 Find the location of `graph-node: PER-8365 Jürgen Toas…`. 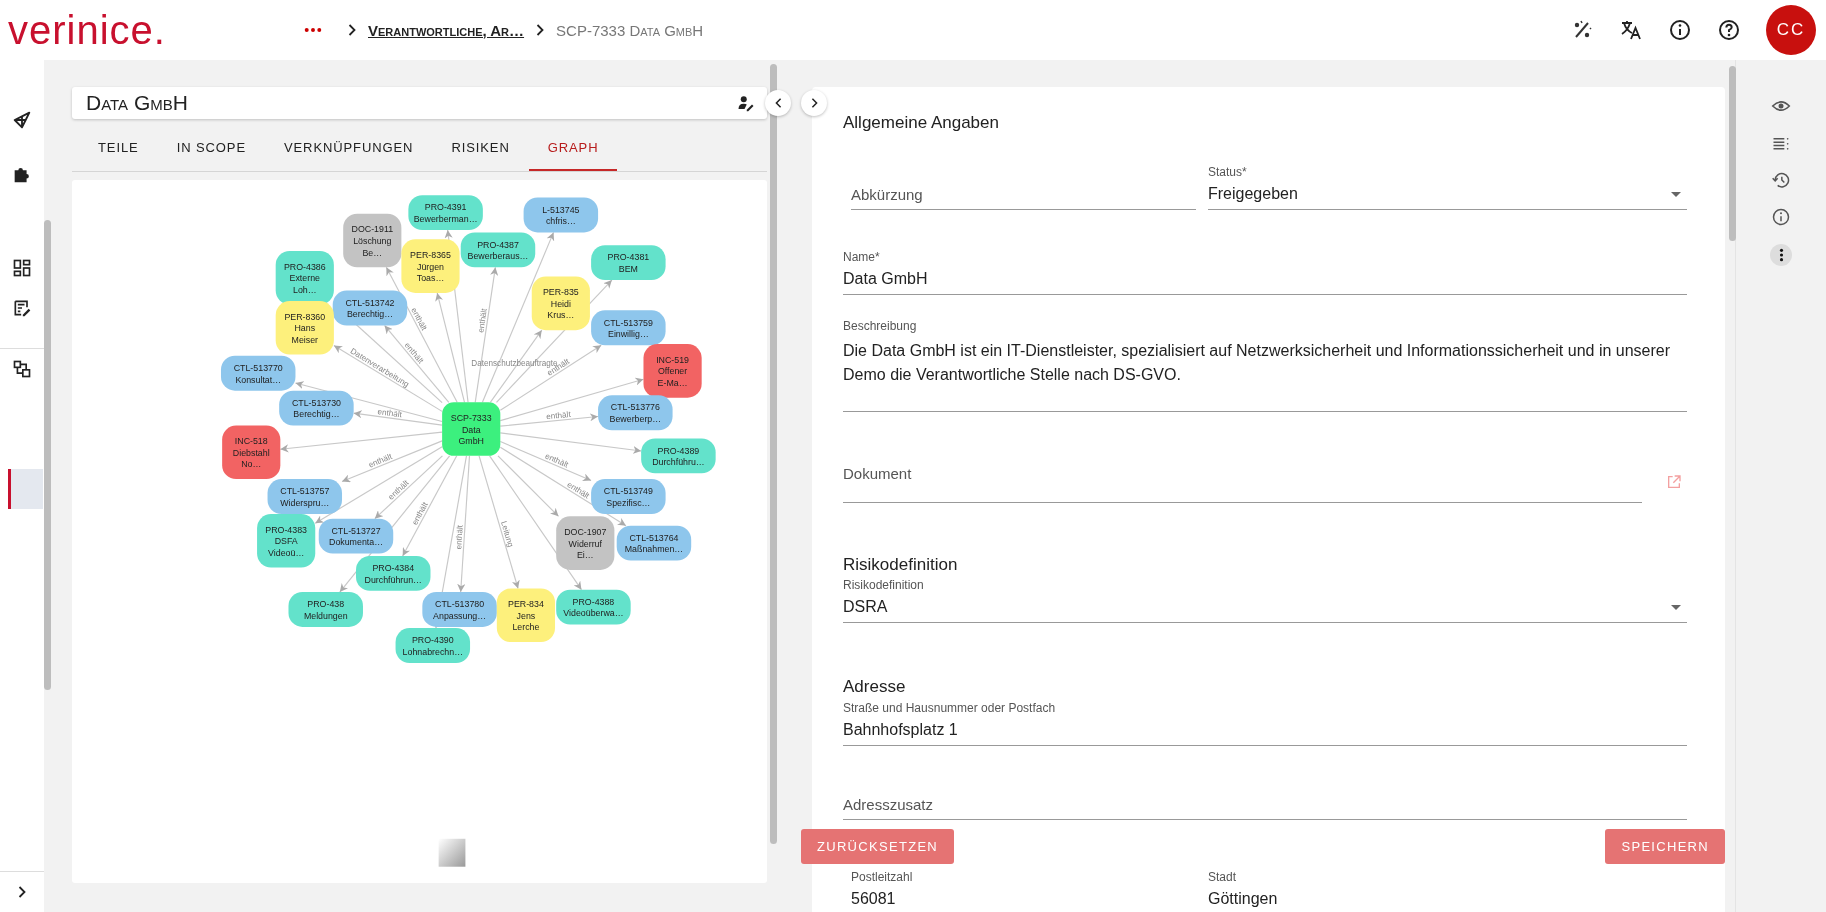

graph-node: PER-8365 Jürgen Toas… is located at coordinates (430, 266).